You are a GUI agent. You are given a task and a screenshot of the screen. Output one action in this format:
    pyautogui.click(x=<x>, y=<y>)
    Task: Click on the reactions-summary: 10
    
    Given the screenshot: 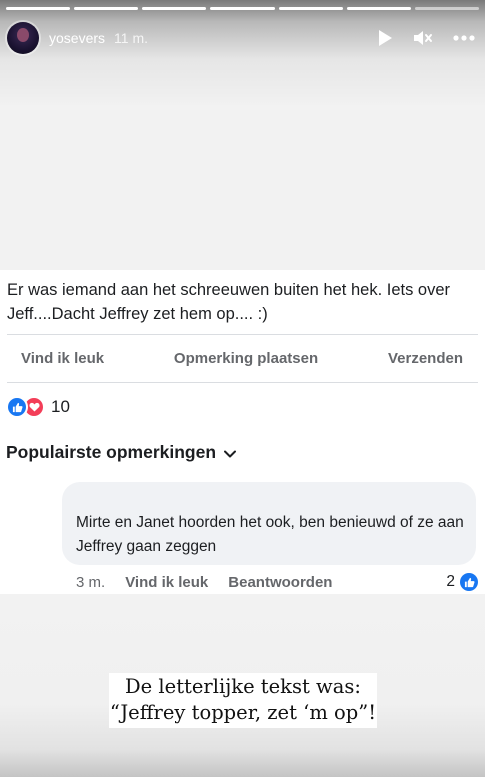 What is the action you would take?
    pyautogui.click(x=38, y=407)
    